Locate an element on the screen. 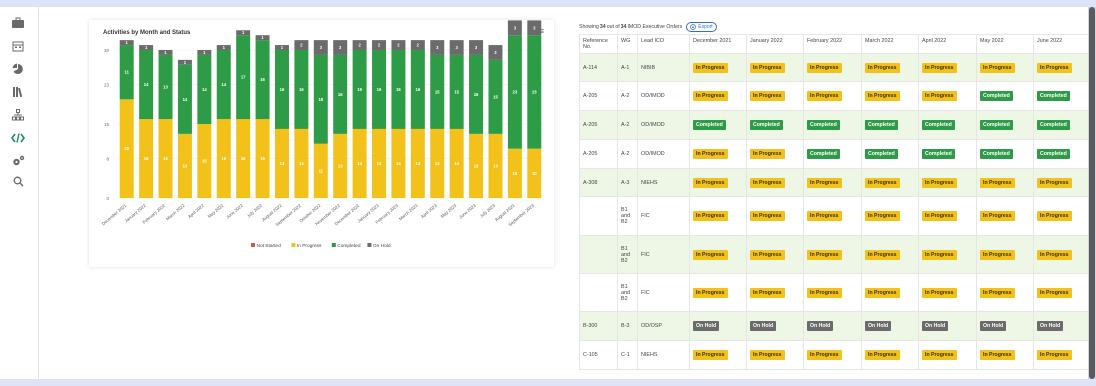 The image size is (1096, 386). column-header: February 2022 is located at coordinates (833, 44).